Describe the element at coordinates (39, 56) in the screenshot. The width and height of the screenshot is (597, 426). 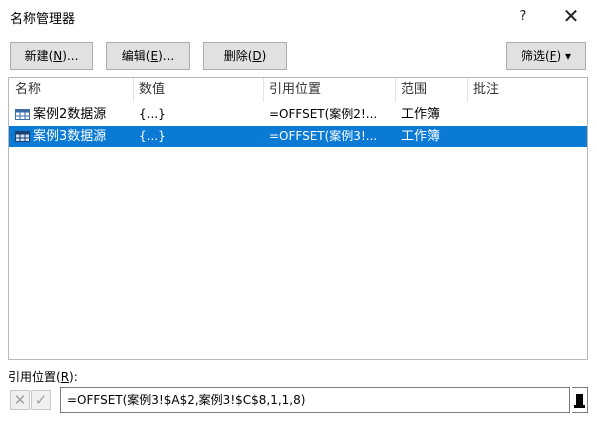
I see `new-button-label: 新建(` at that location.